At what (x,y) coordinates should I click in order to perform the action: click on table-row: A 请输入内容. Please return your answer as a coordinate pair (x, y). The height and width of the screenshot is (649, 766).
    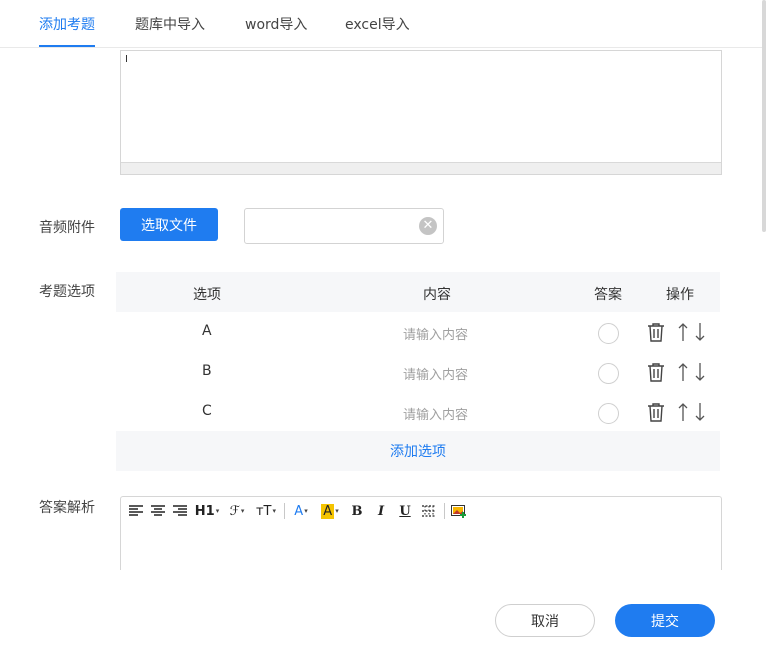
    Looking at the image, I should click on (418, 332).